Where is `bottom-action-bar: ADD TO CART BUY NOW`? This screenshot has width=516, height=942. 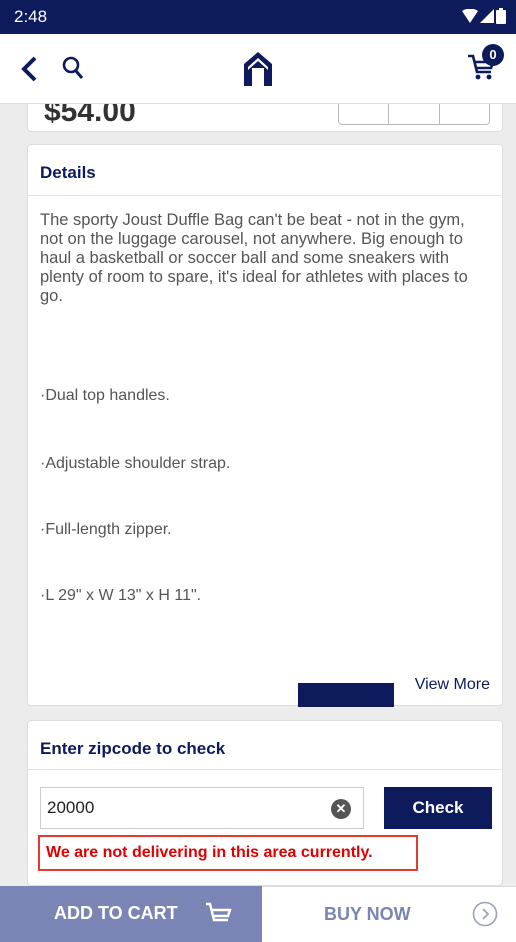 bottom-action-bar: ADD TO CART BUY NOW is located at coordinates (258, 914).